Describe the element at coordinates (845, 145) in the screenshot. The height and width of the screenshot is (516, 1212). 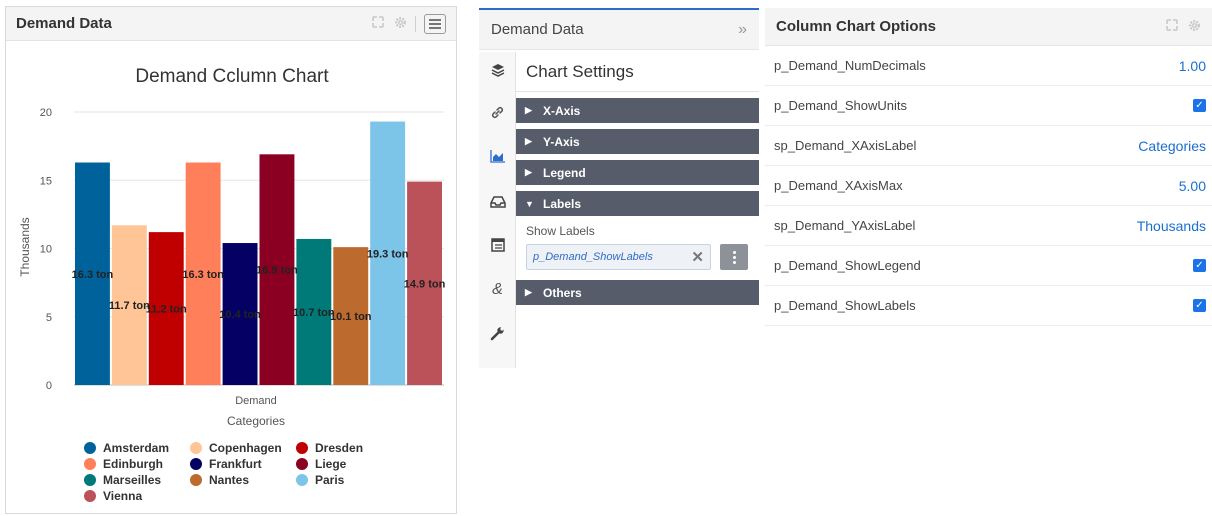
I see `option-label: sp_Demand_XAxisLabel` at that location.